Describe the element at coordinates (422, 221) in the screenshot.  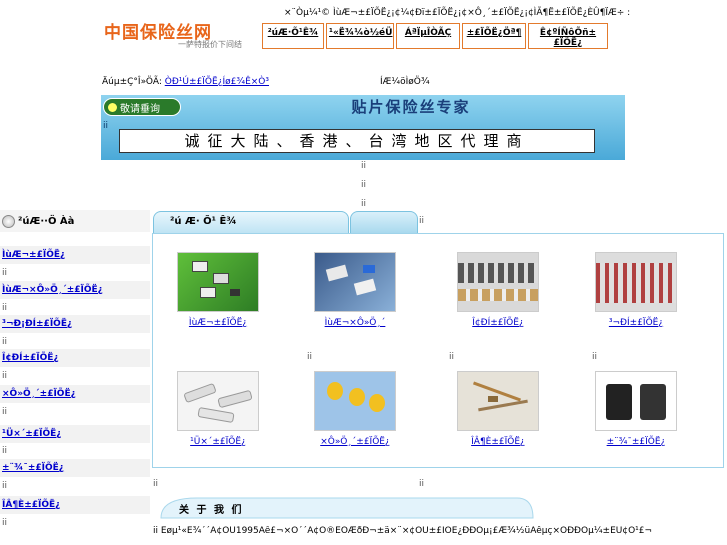
I see `tab-spacer: ii` at that location.